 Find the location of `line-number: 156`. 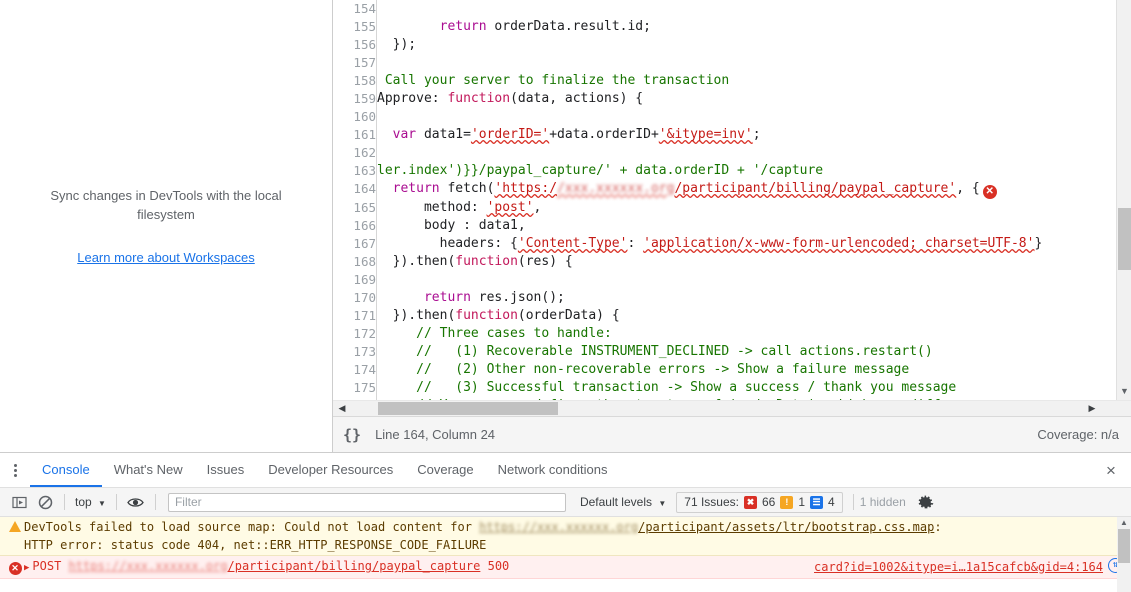

line-number: 156 is located at coordinates (355, 45).